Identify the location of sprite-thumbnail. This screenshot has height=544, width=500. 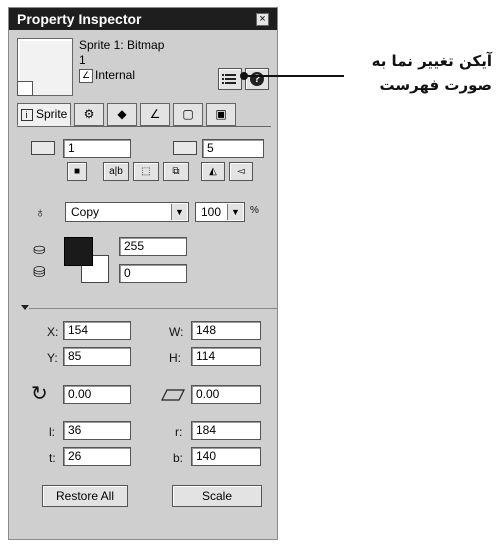
(45, 67).